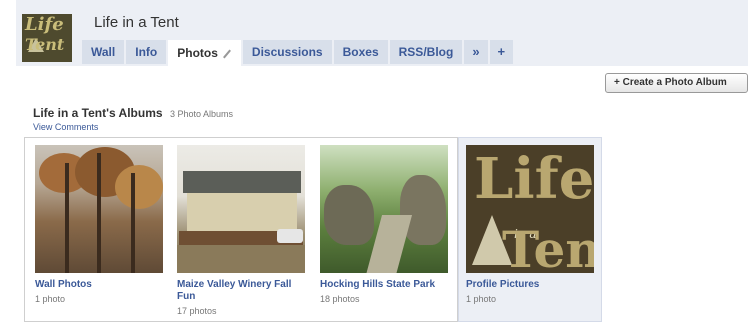 The height and width of the screenshot is (322, 748). What do you see at coordinates (532, 285) in the screenshot?
I see `album-name: Profile Pictures` at bounding box center [532, 285].